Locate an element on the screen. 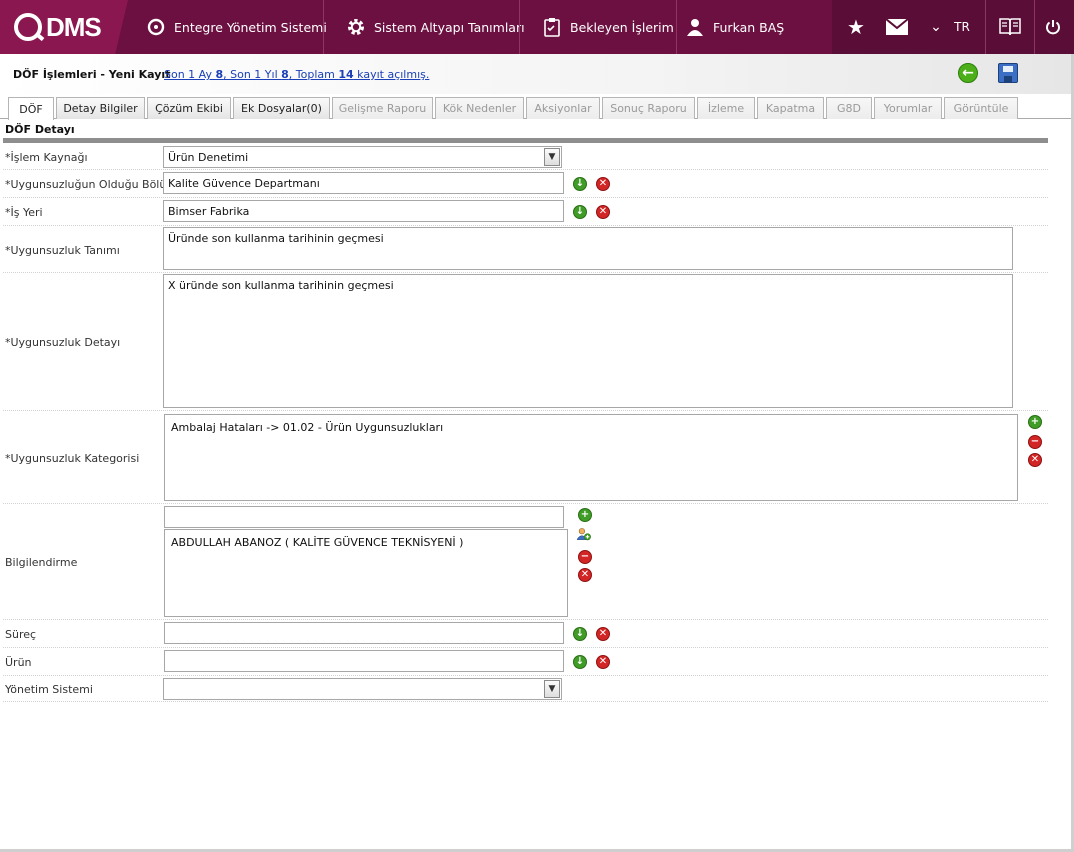  summary-text: Son 1 Ay is located at coordinates (190, 74).